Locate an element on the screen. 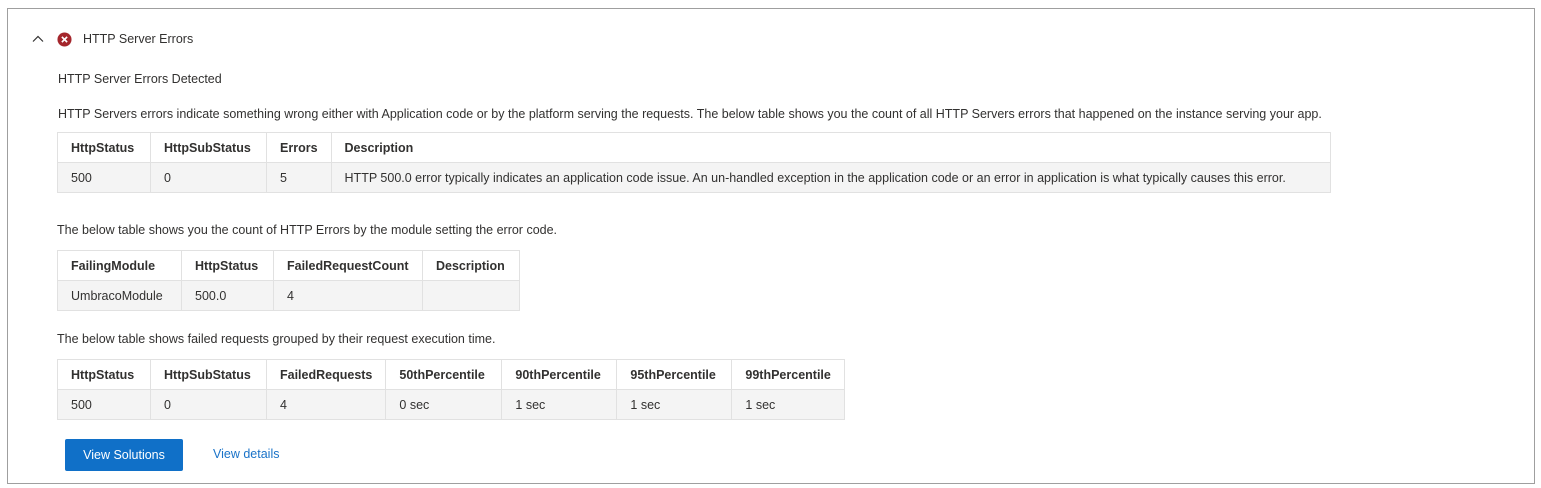 This screenshot has height=488, width=1541. view-solutions-button: View Solutions is located at coordinates (124, 455).